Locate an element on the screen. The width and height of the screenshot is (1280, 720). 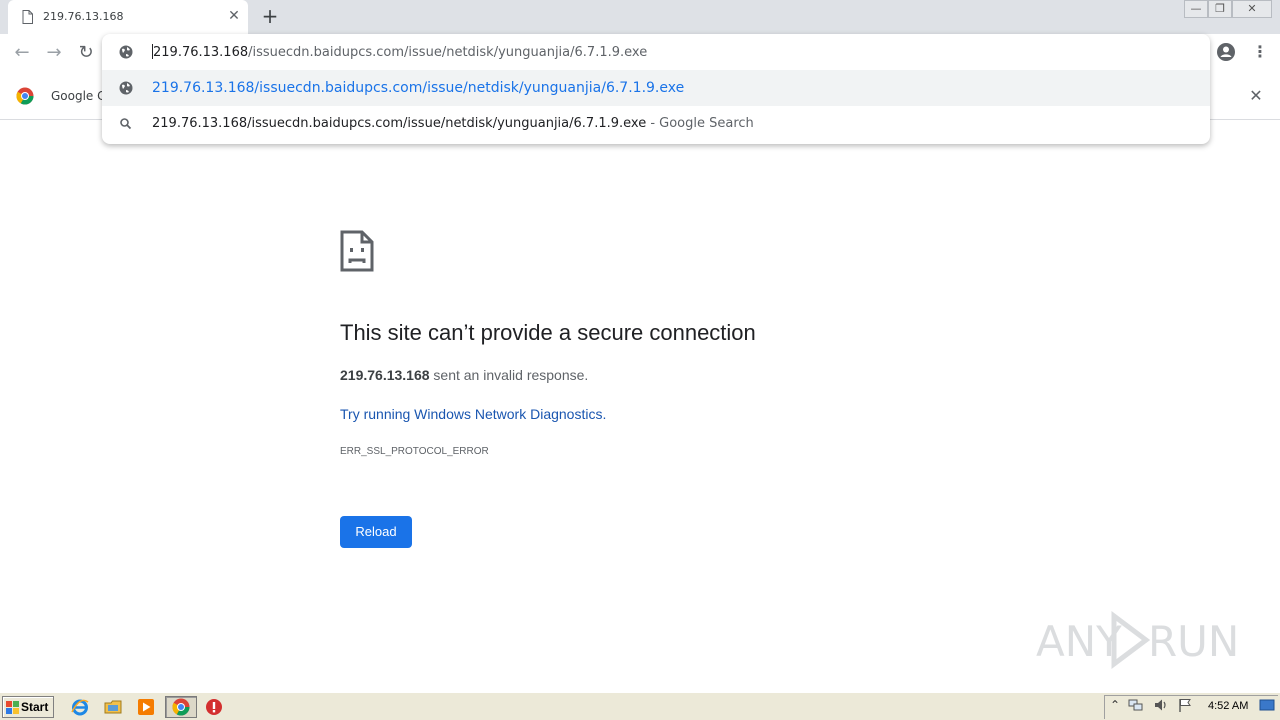
windows-flag-icon is located at coordinates (12, 707).